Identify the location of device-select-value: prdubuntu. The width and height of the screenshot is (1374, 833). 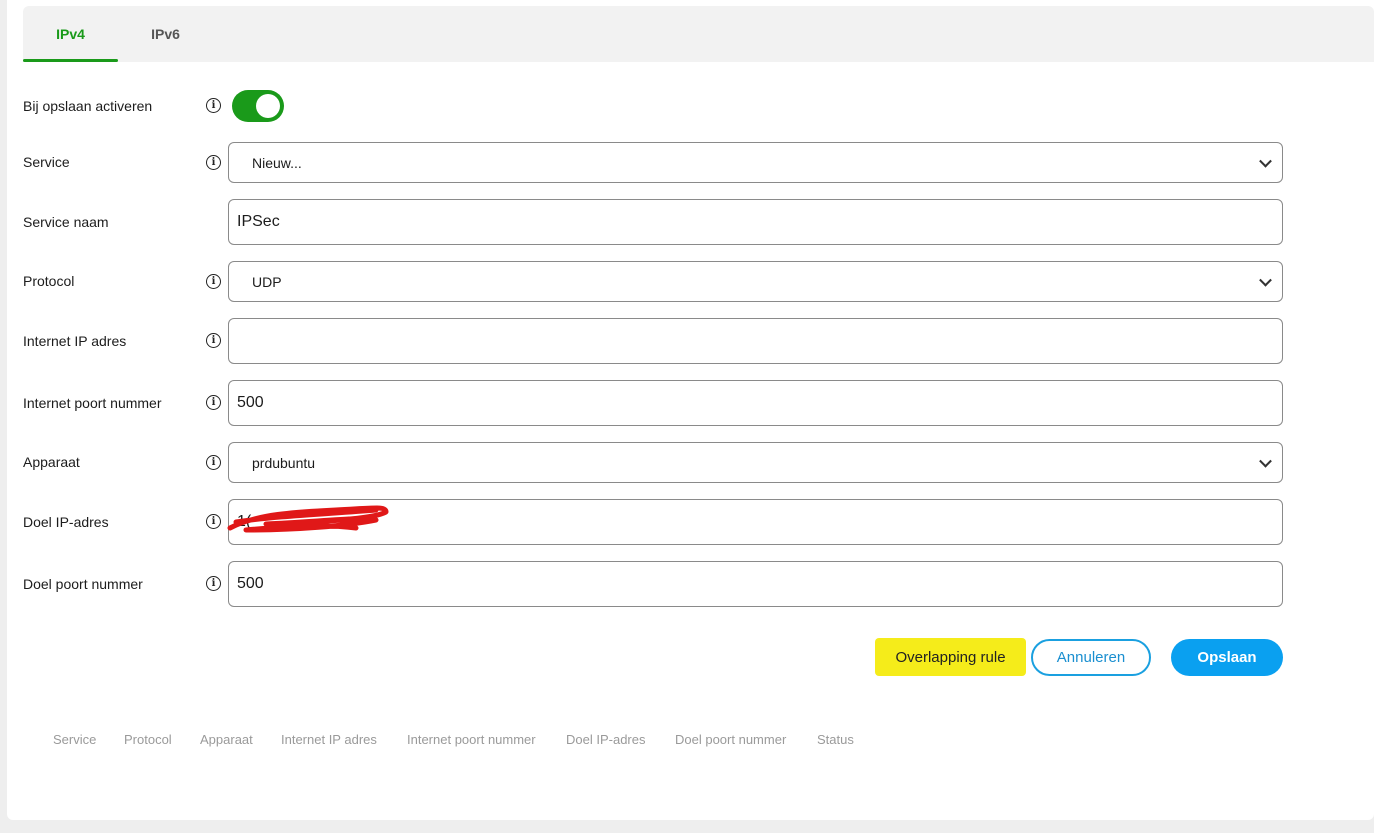
(284, 462).